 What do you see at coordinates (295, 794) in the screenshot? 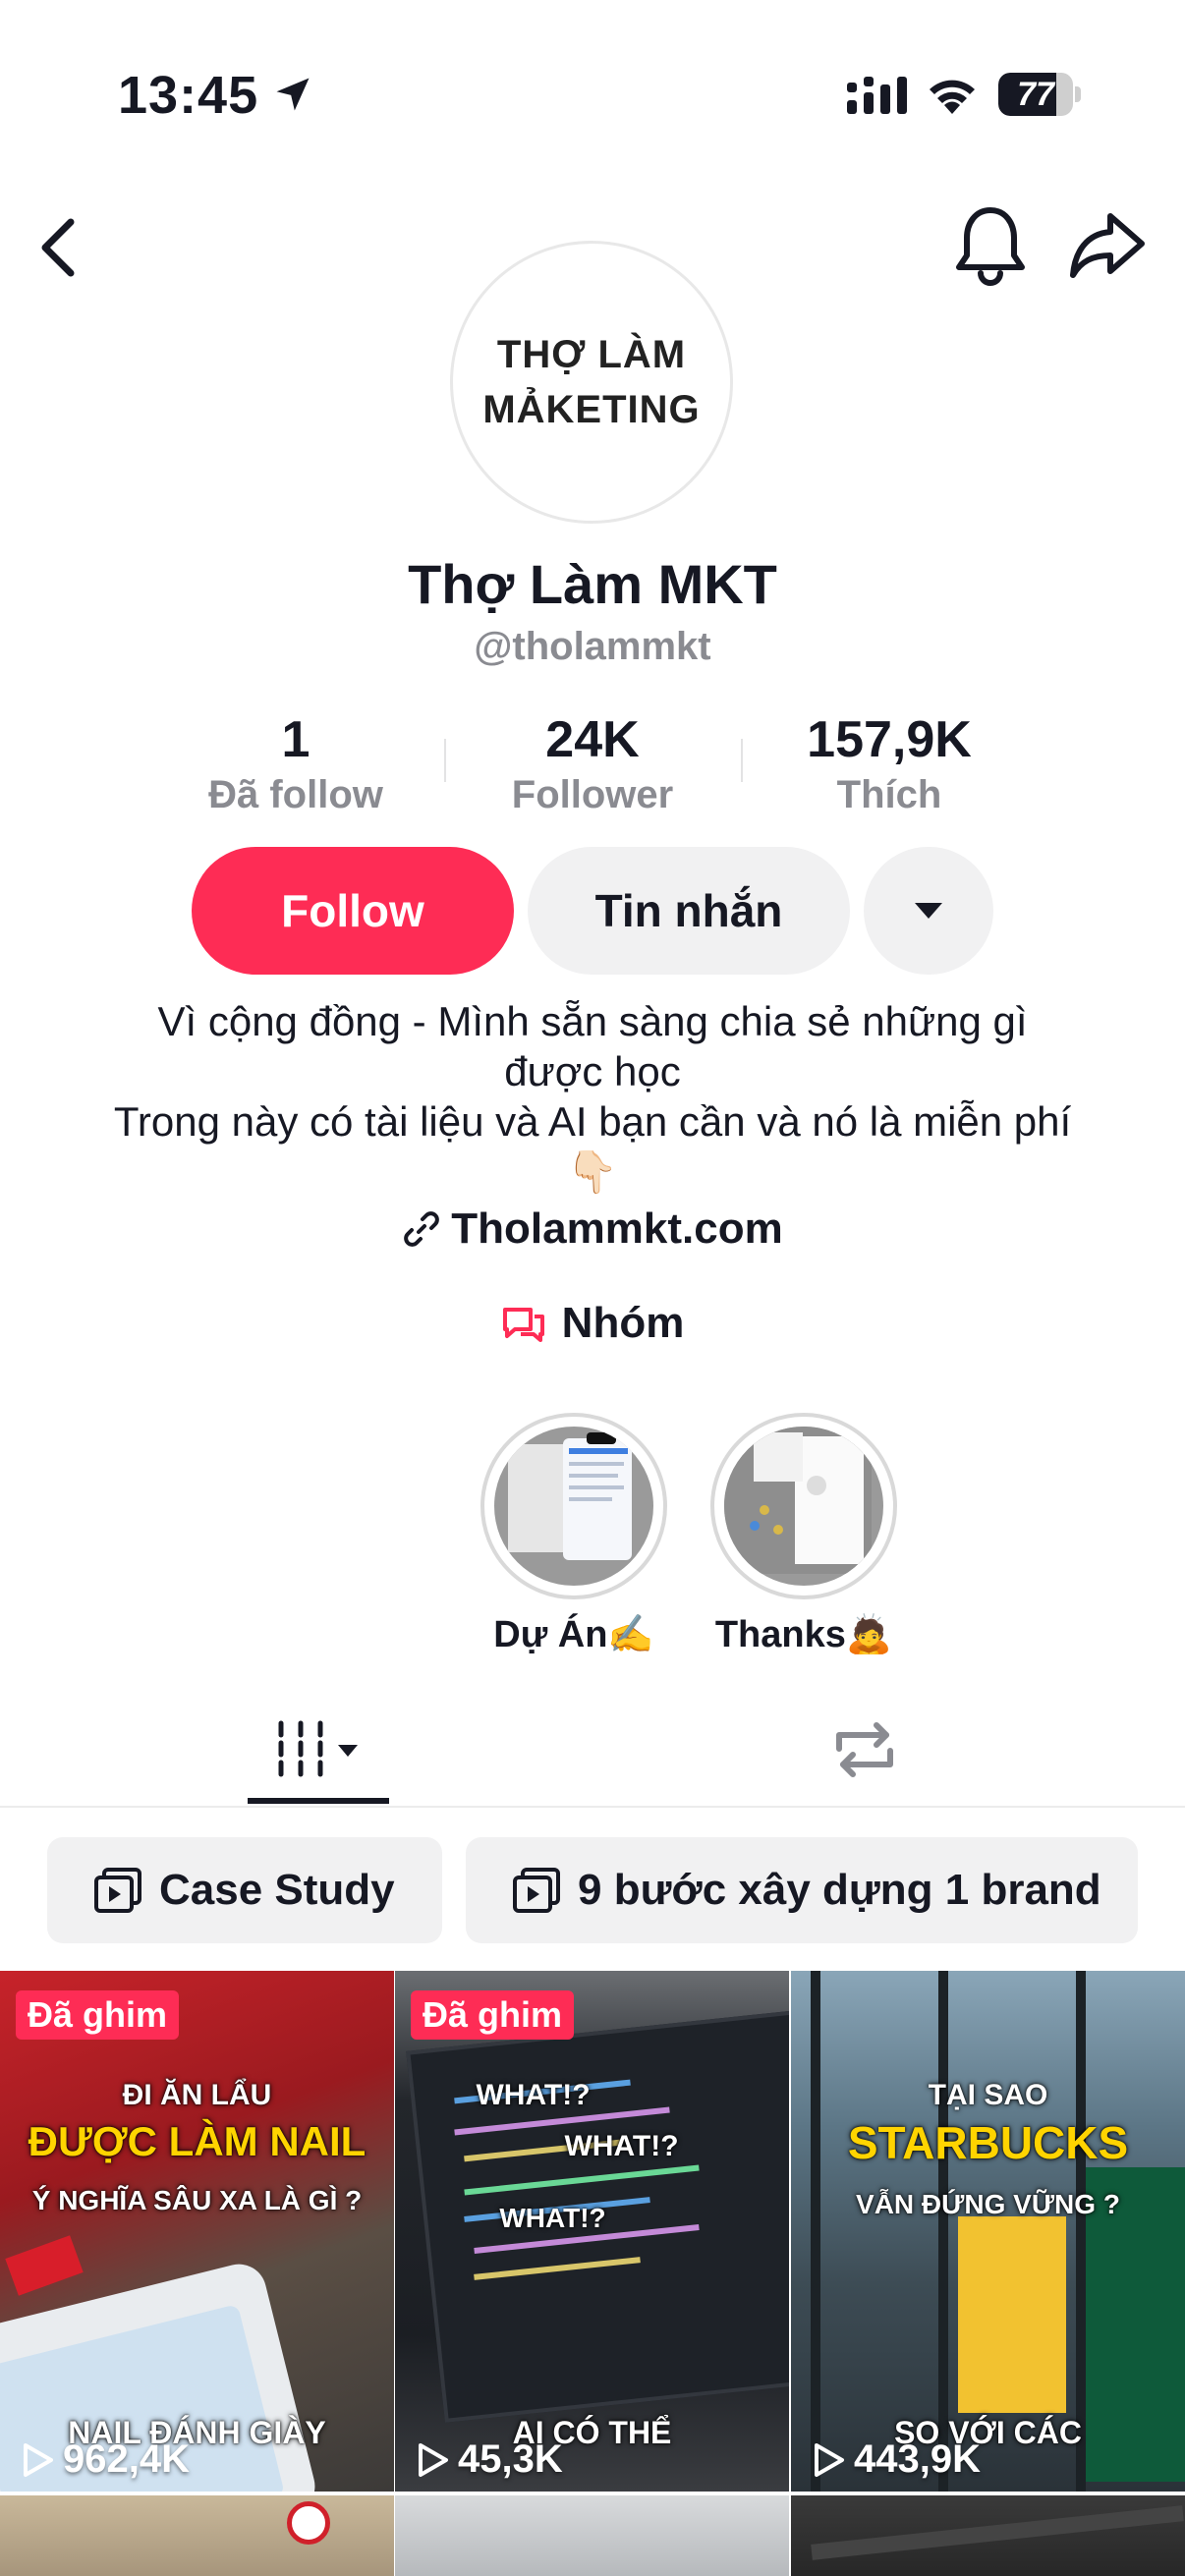
I see `stat-label: Đã follow` at bounding box center [295, 794].